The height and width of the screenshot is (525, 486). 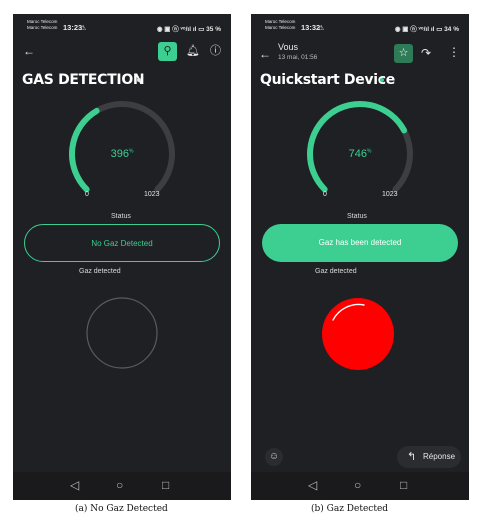 What do you see at coordinates (412, 457) in the screenshot?
I see `reply-icon: ↰` at bounding box center [412, 457].